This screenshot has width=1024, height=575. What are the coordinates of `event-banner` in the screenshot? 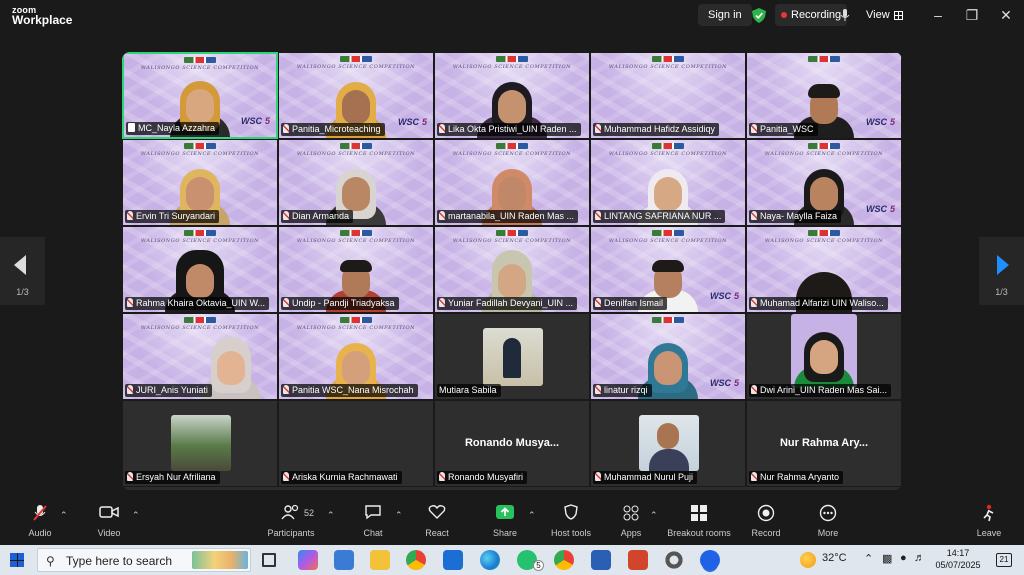 It's located at (824, 66).